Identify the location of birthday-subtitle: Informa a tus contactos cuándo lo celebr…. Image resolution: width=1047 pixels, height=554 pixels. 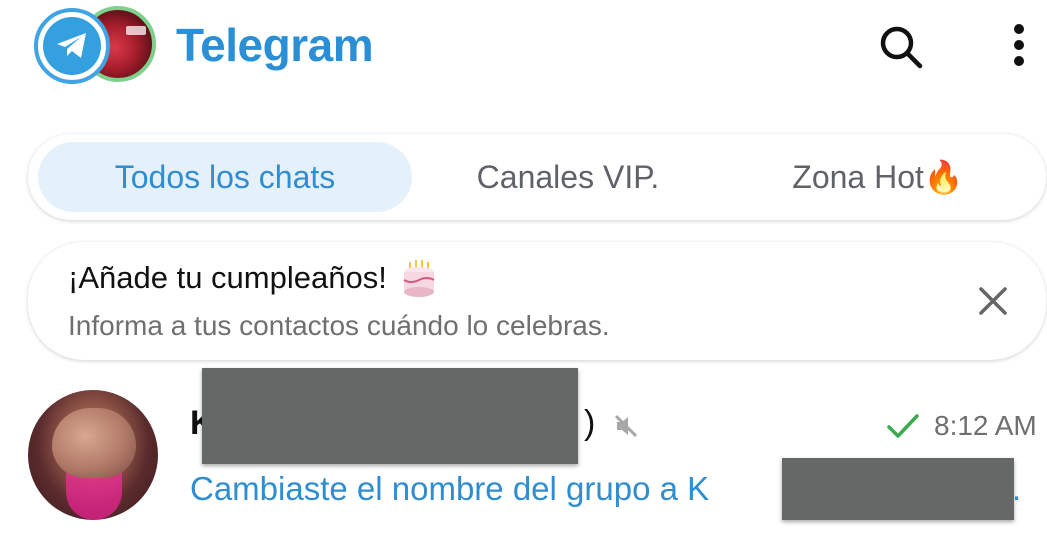
(339, 325).